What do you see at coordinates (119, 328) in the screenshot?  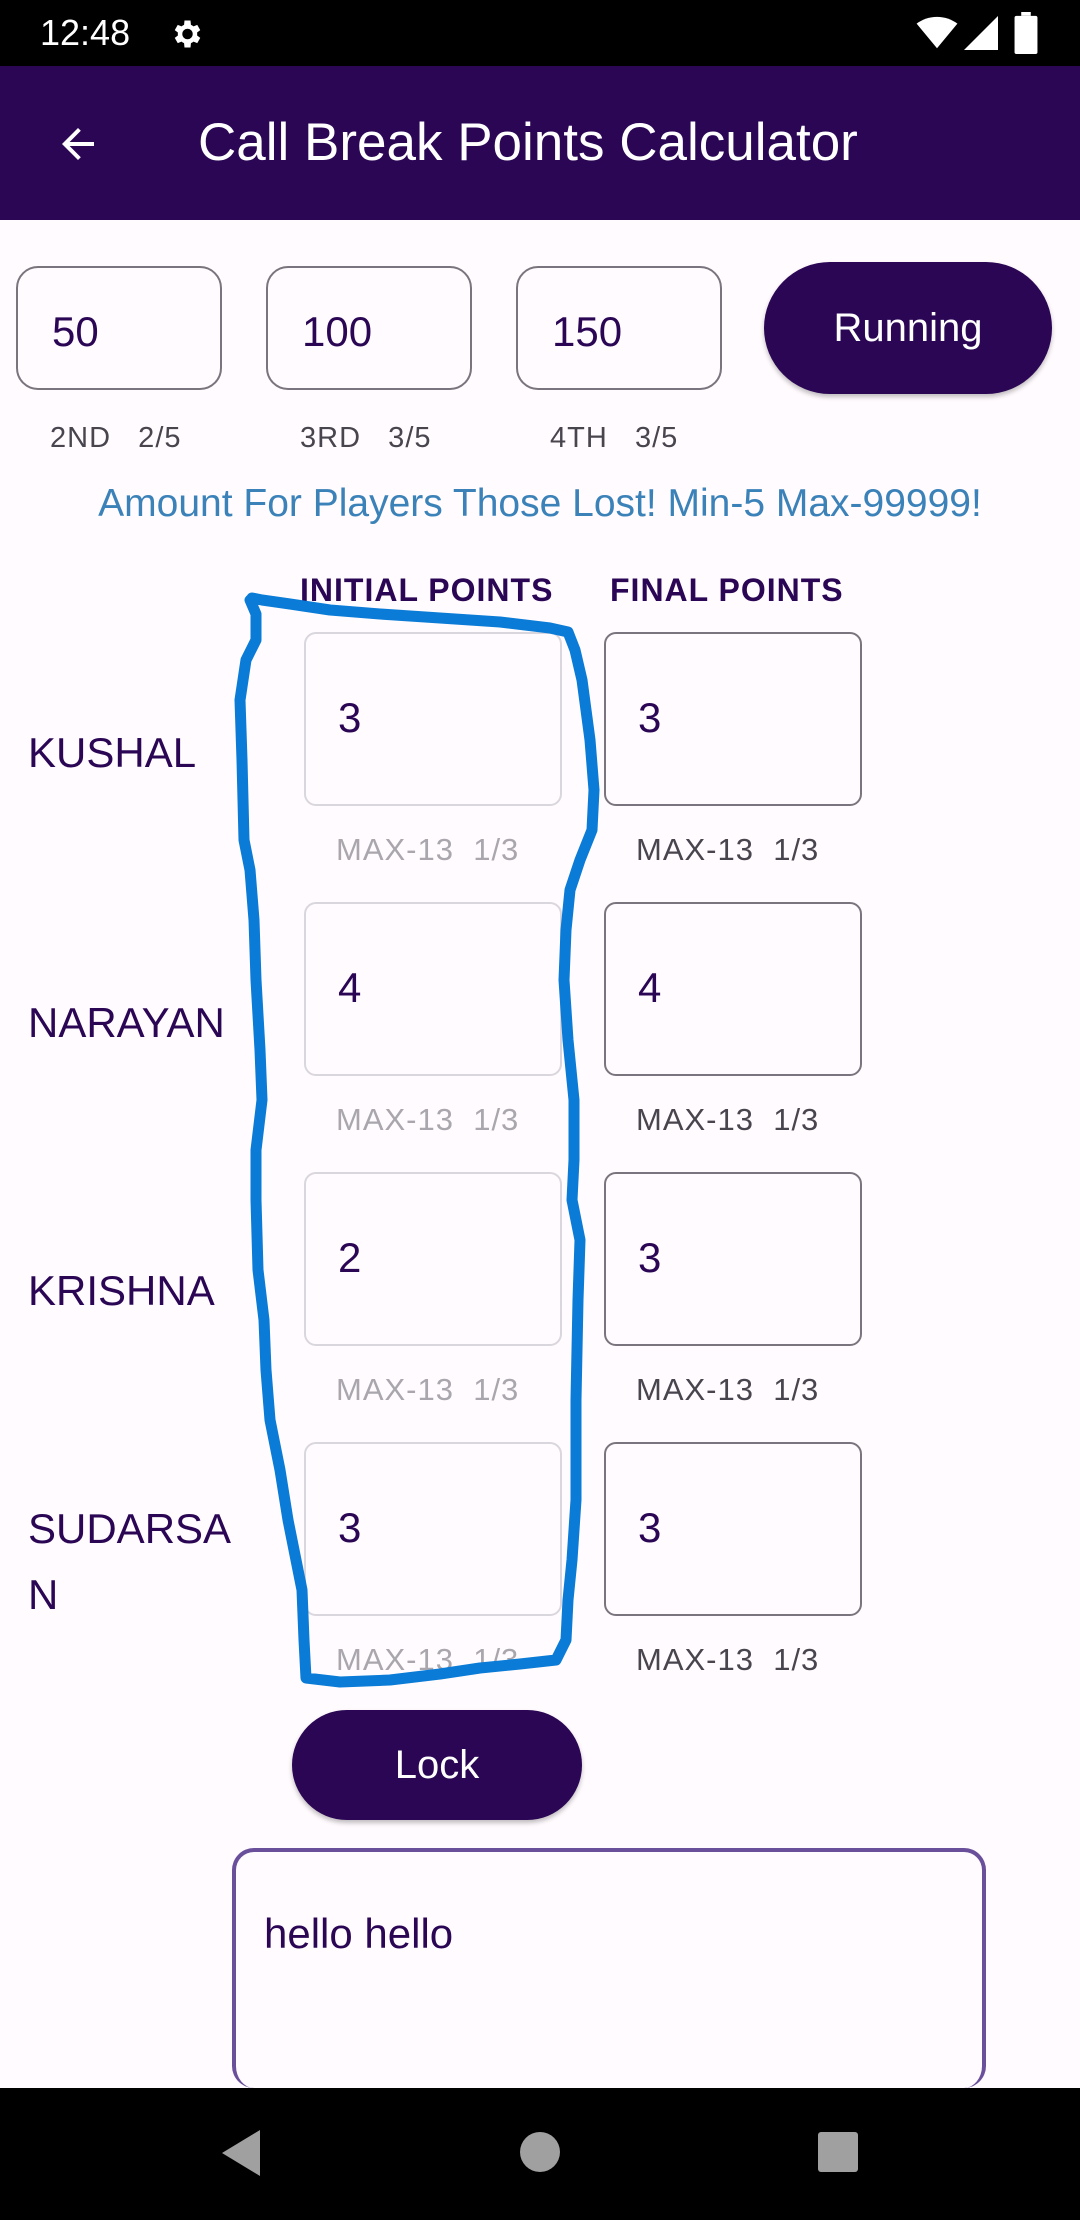 I see `second-place-amount-input: 50` at bounding box center [119, 328].